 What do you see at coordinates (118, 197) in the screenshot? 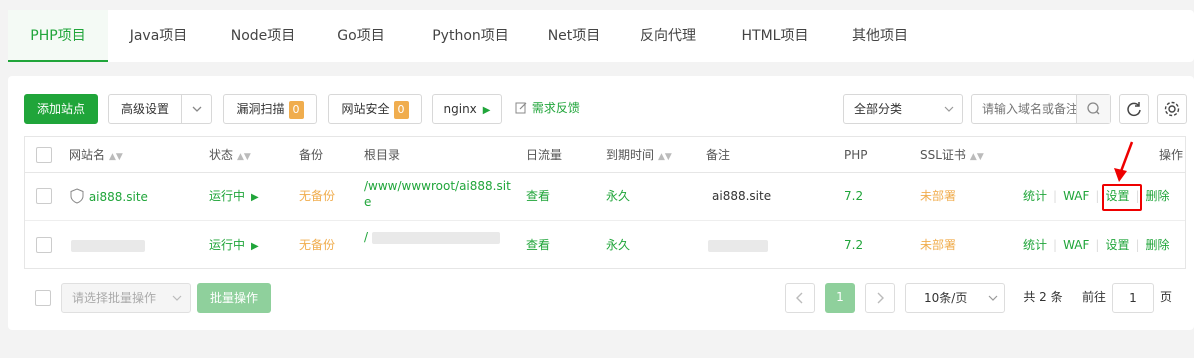
I see `site-name: ai888.site` at bounding box center [118, 197].